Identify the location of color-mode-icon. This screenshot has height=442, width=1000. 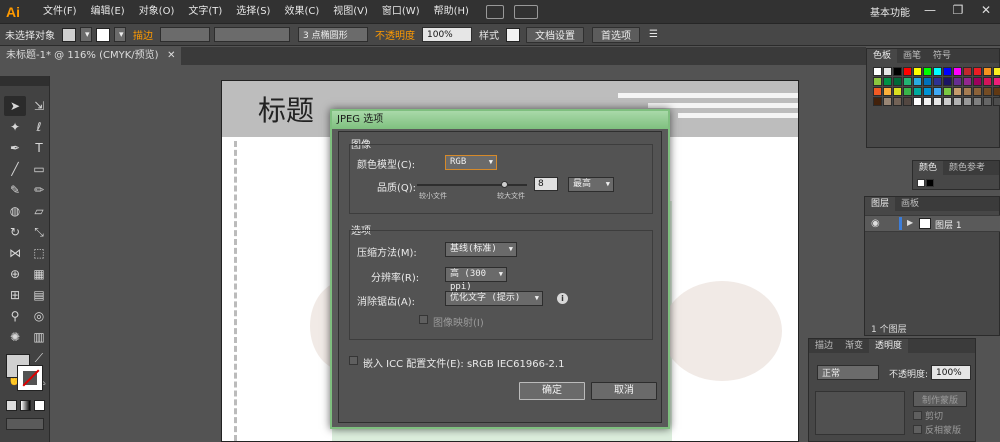
(11, 405).